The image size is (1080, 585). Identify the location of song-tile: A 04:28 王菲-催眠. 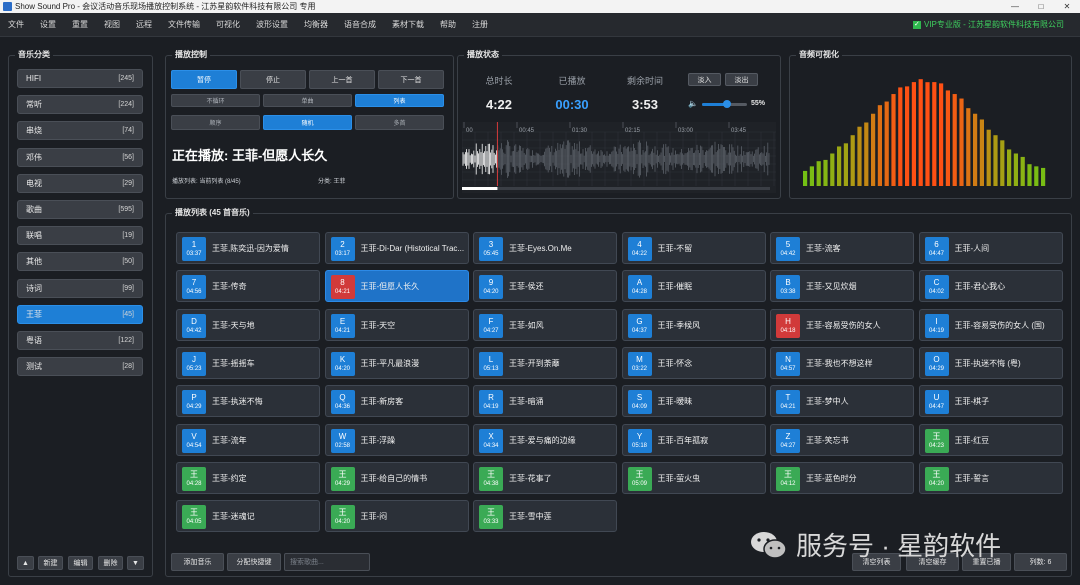
(693, 286).